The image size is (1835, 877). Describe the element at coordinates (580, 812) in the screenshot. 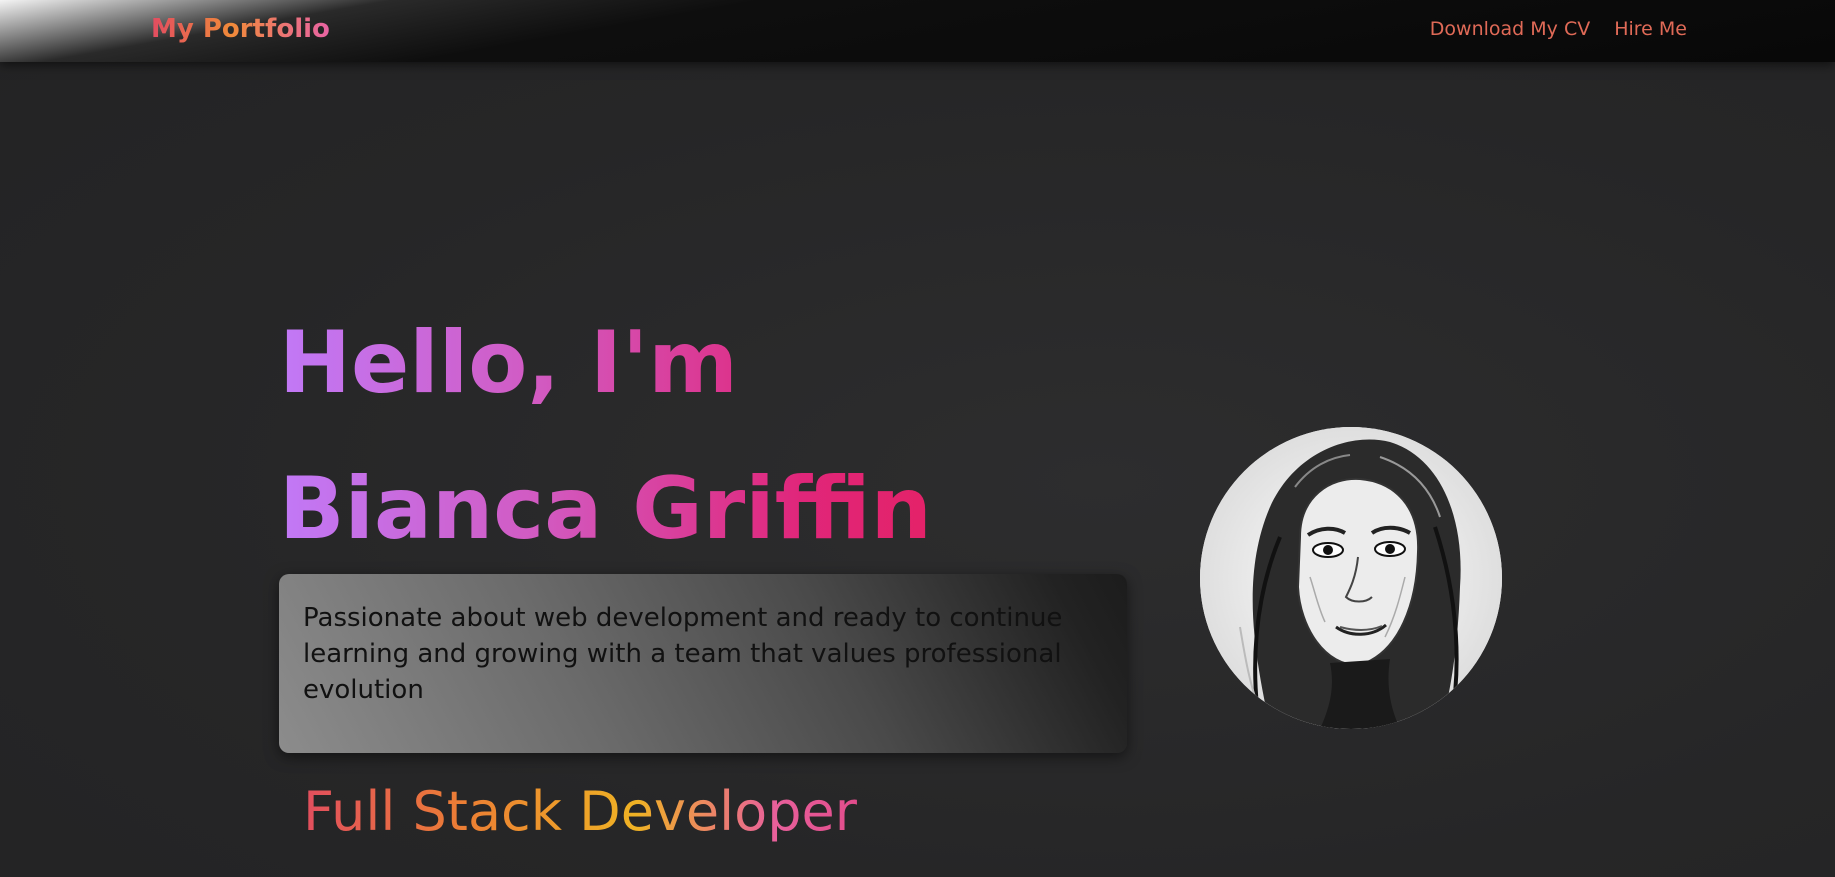

I see `role-title: Full Stack Developer` at that location.